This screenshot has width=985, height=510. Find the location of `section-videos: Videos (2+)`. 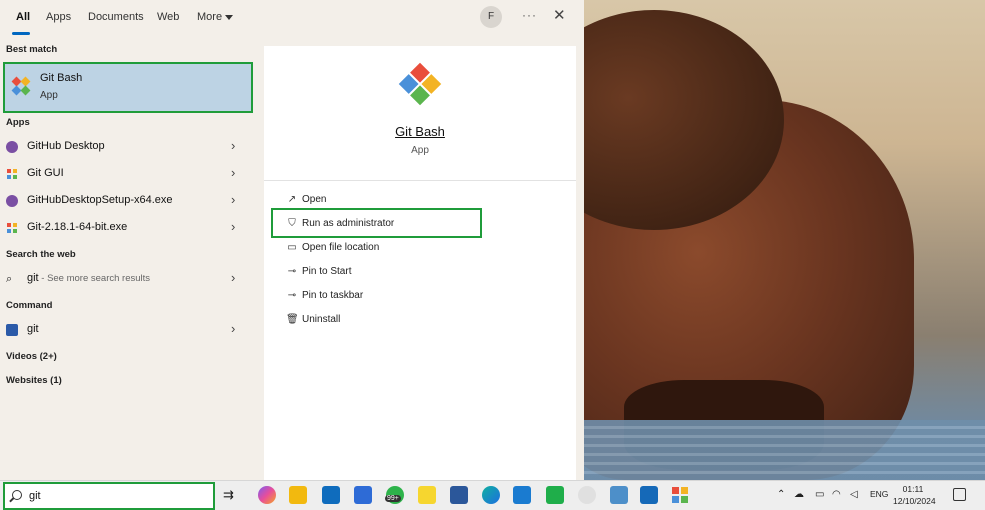

section-videos: Videos (2+) is located at coordinates (31, 356).